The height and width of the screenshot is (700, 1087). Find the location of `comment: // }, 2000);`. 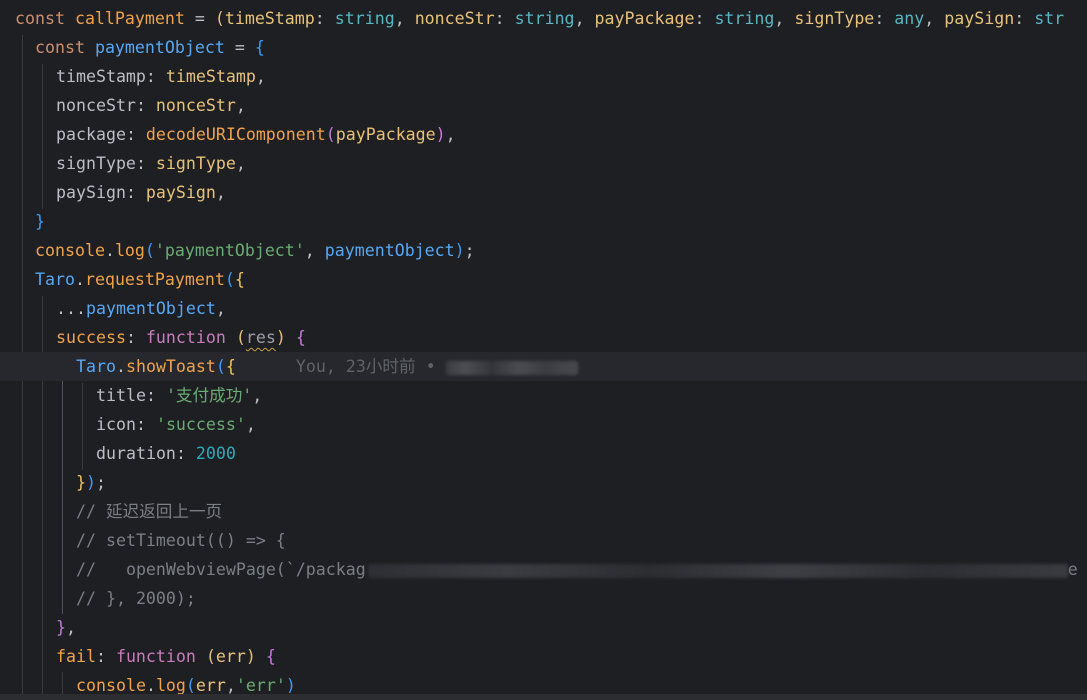

comment: // }, 2000); is located at coordinates (136, 598).